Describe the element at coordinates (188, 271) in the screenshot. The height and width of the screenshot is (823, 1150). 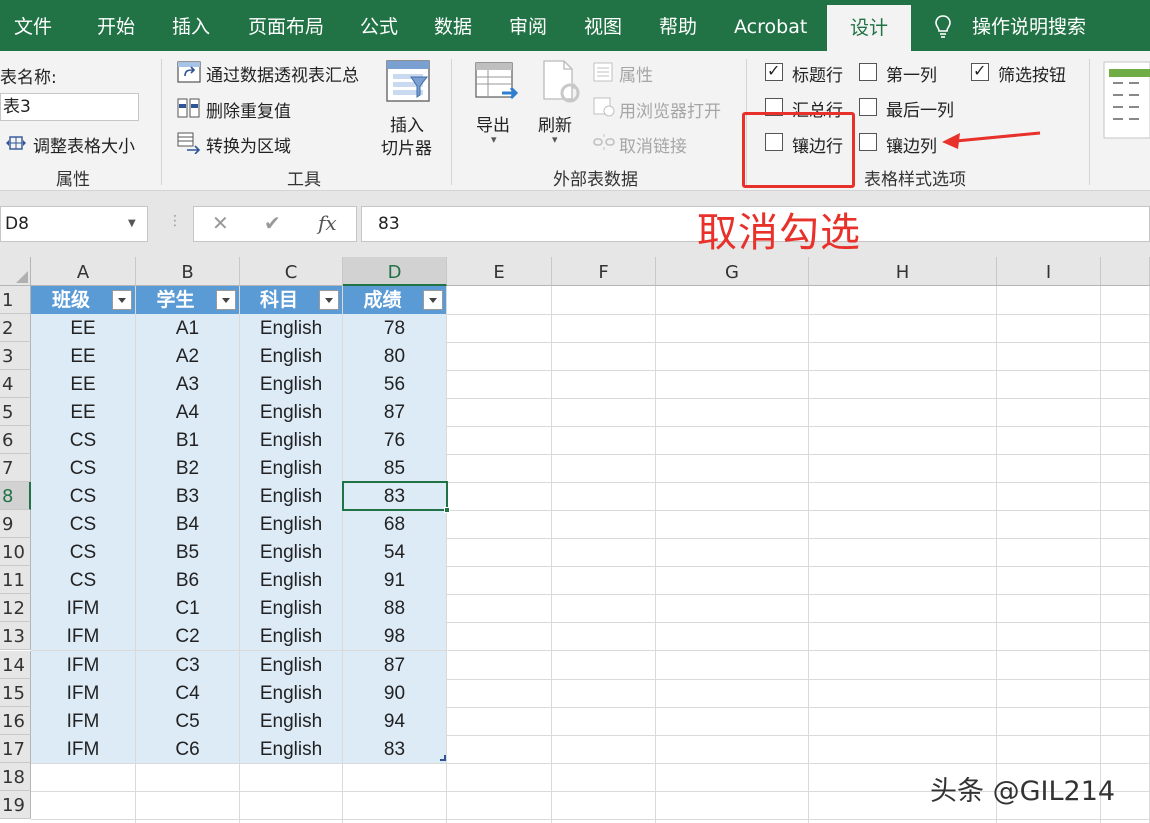
I see `column-header-b: B` at that location.